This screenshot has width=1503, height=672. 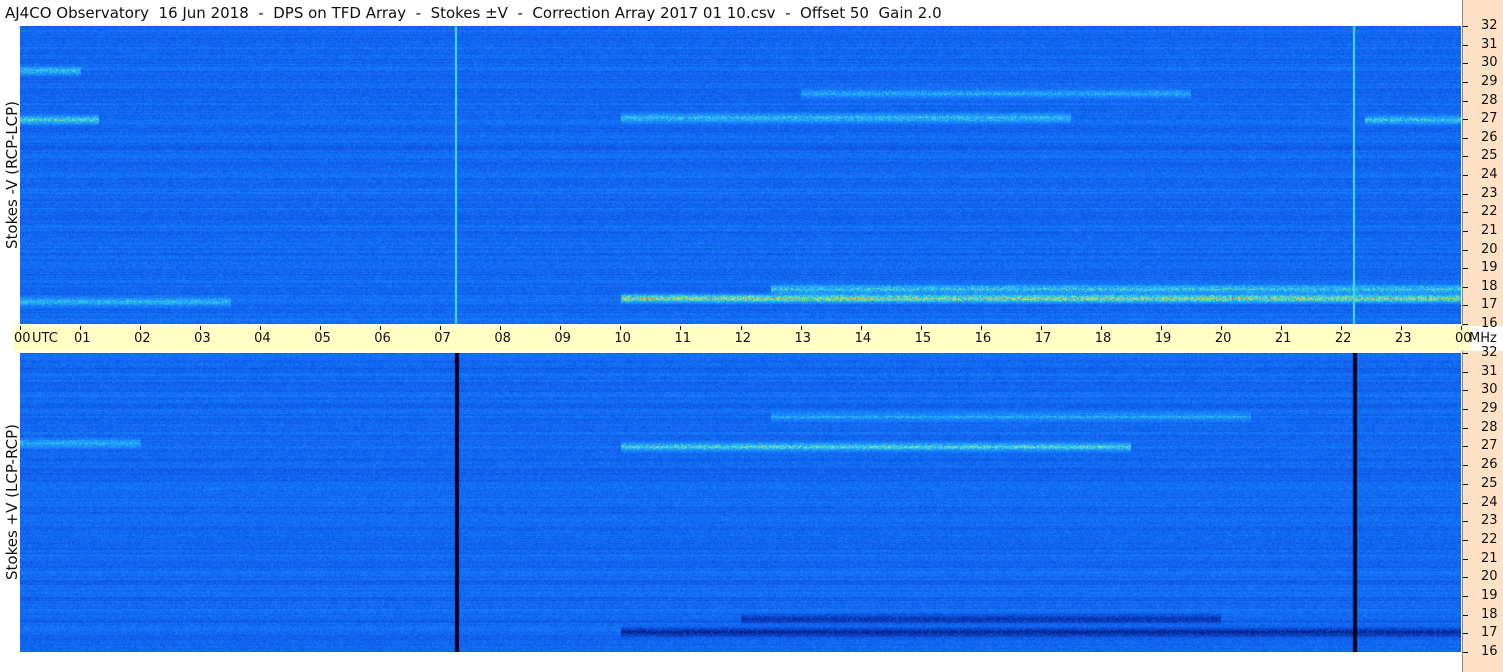 What do you see at coordinates (1489, 614) in the screenshot?
I see `freq-tick-label: 18` at bounding box center [1489, 614].